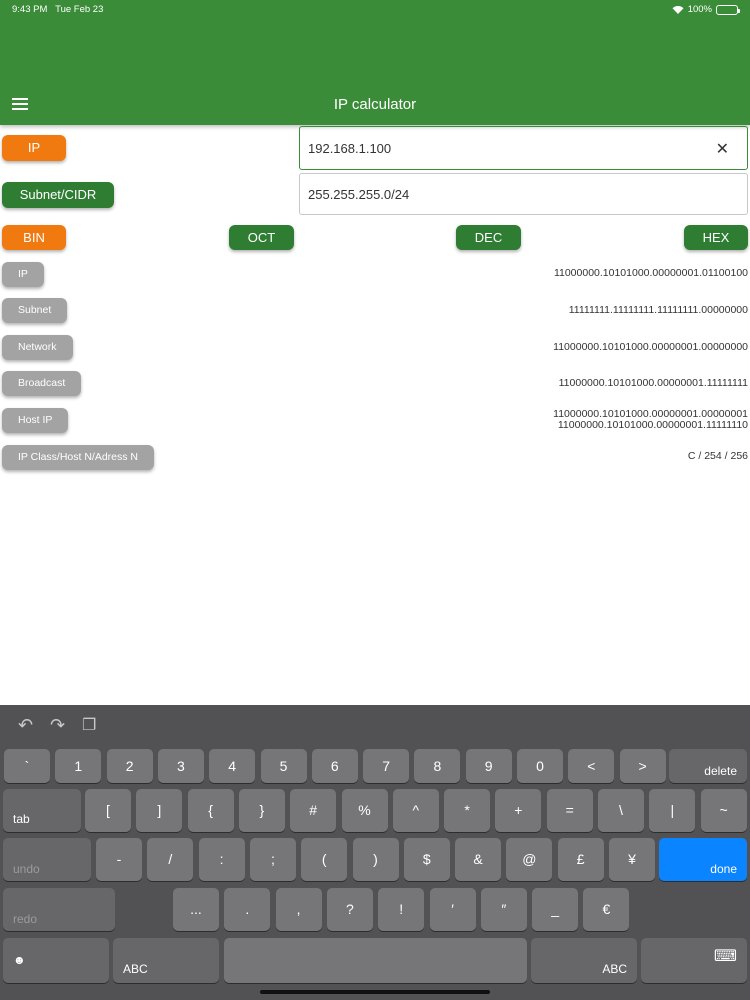 Image resolution: width=750 pixels, height=1000 pixels. What do you see at coordinates (523, 194) in the screenshot?
I see `subnet-input: 255.255.255.0/24` at bounding box center [523, 194].